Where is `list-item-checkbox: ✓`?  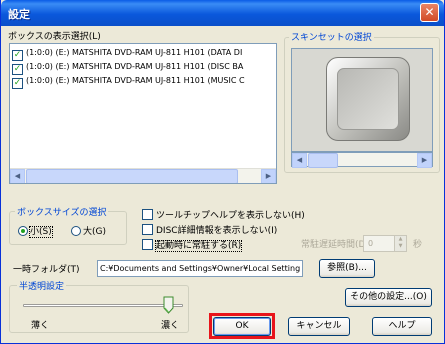 list-item-checkbox: ✓ is located at coordinates (17, 83).